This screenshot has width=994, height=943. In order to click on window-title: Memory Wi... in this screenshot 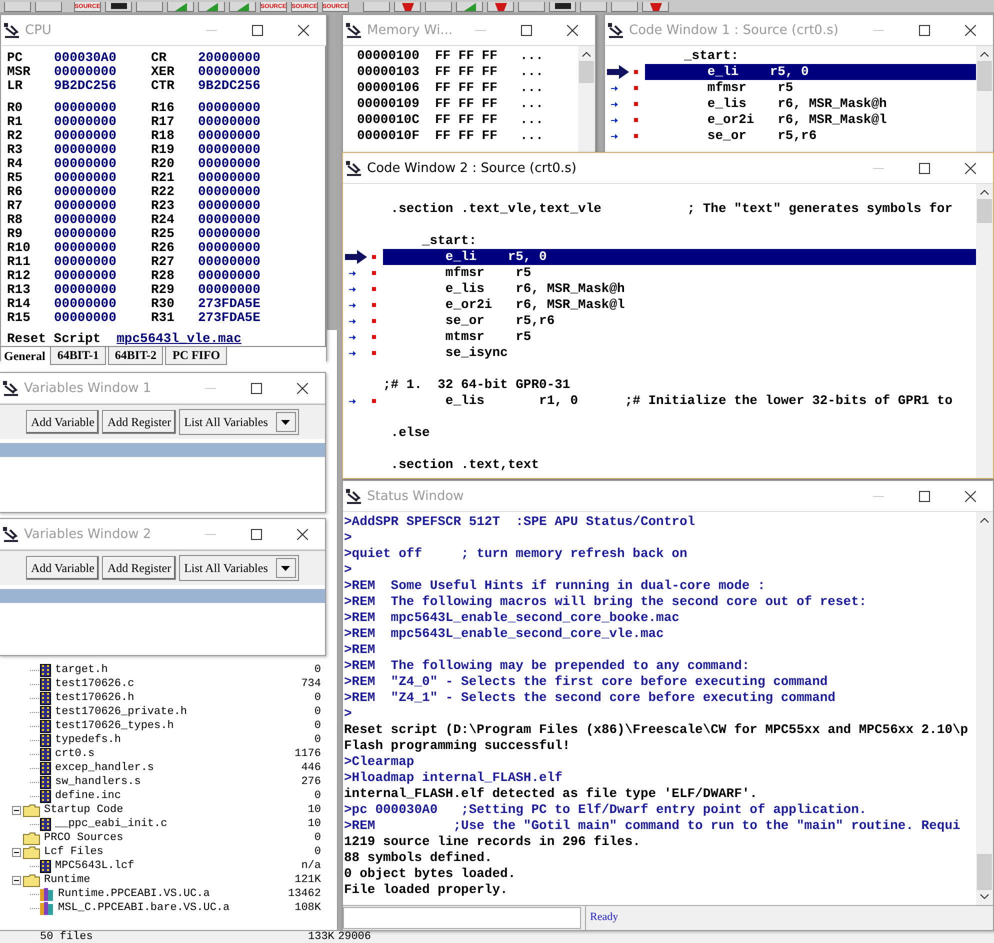, I will do `click(410, 30)`.